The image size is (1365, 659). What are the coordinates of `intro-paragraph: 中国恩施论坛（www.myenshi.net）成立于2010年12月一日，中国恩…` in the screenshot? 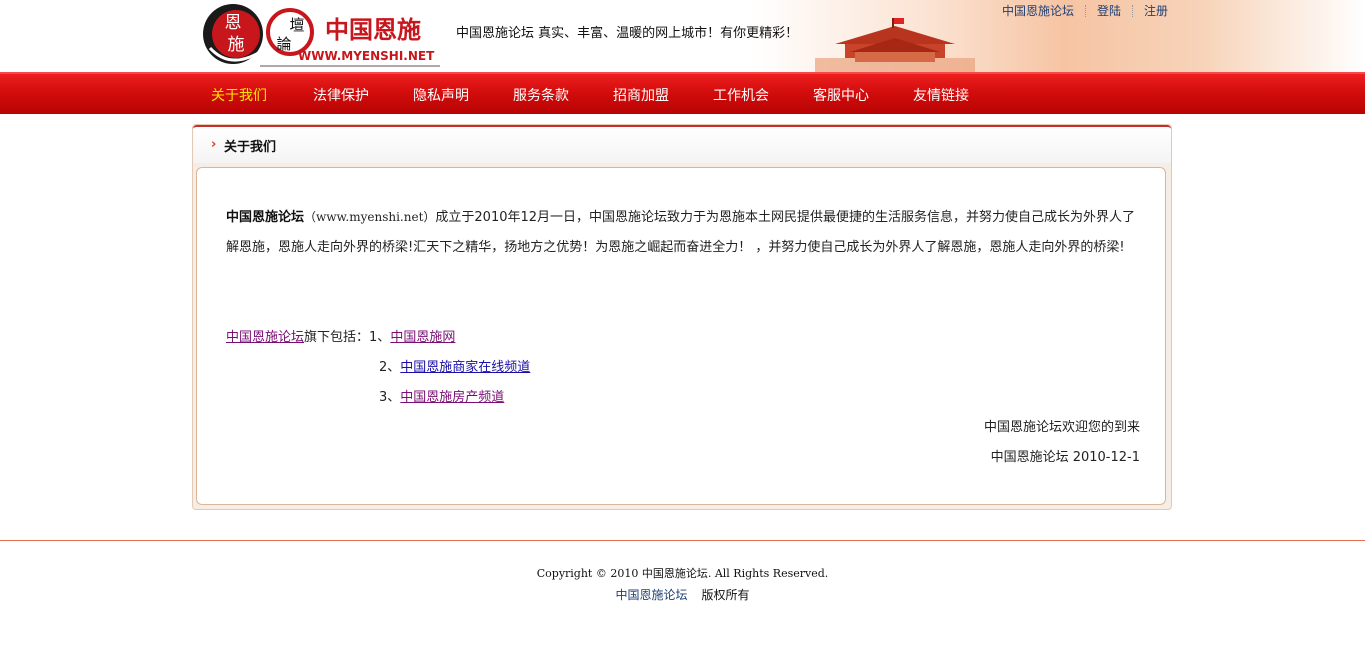 It's located at (686, 232).